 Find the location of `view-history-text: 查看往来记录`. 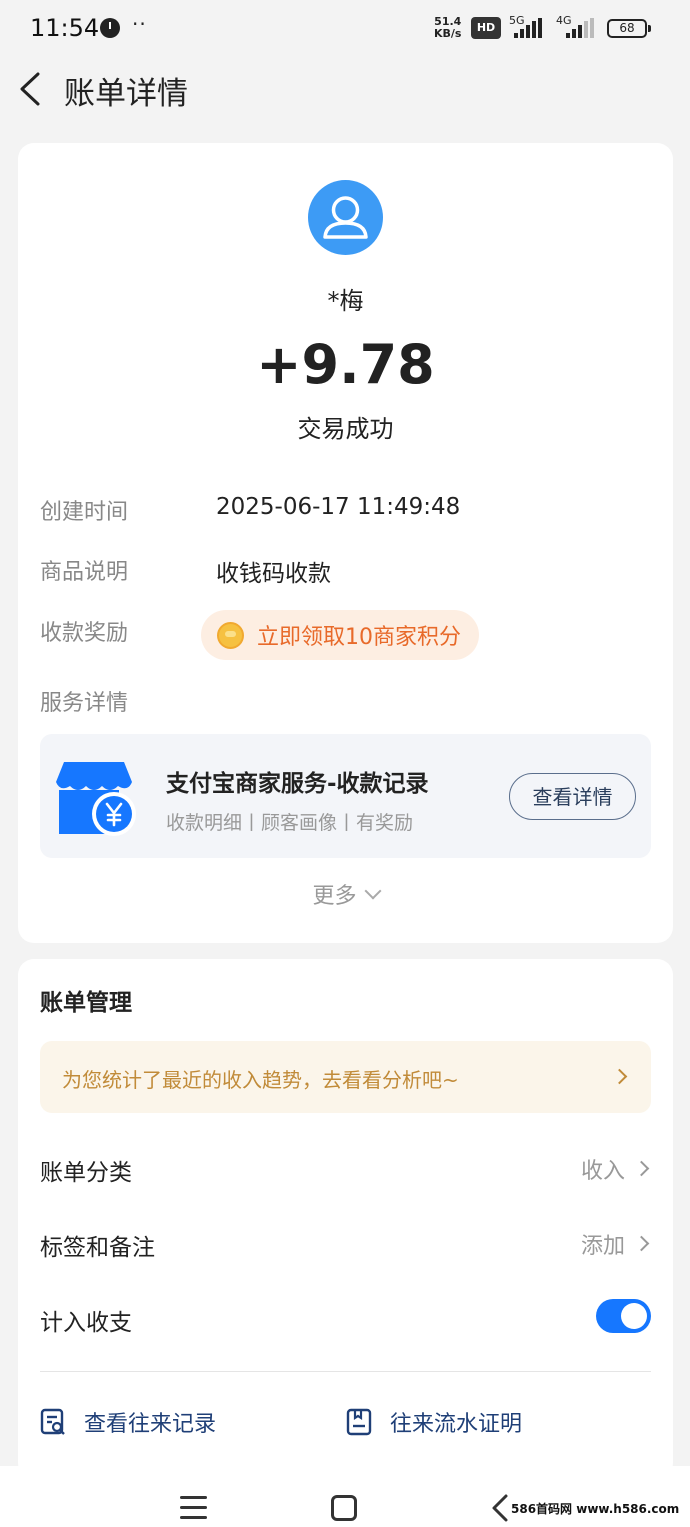

view-history-text: 查看往来记录 is located at coordinates (150, 1424).